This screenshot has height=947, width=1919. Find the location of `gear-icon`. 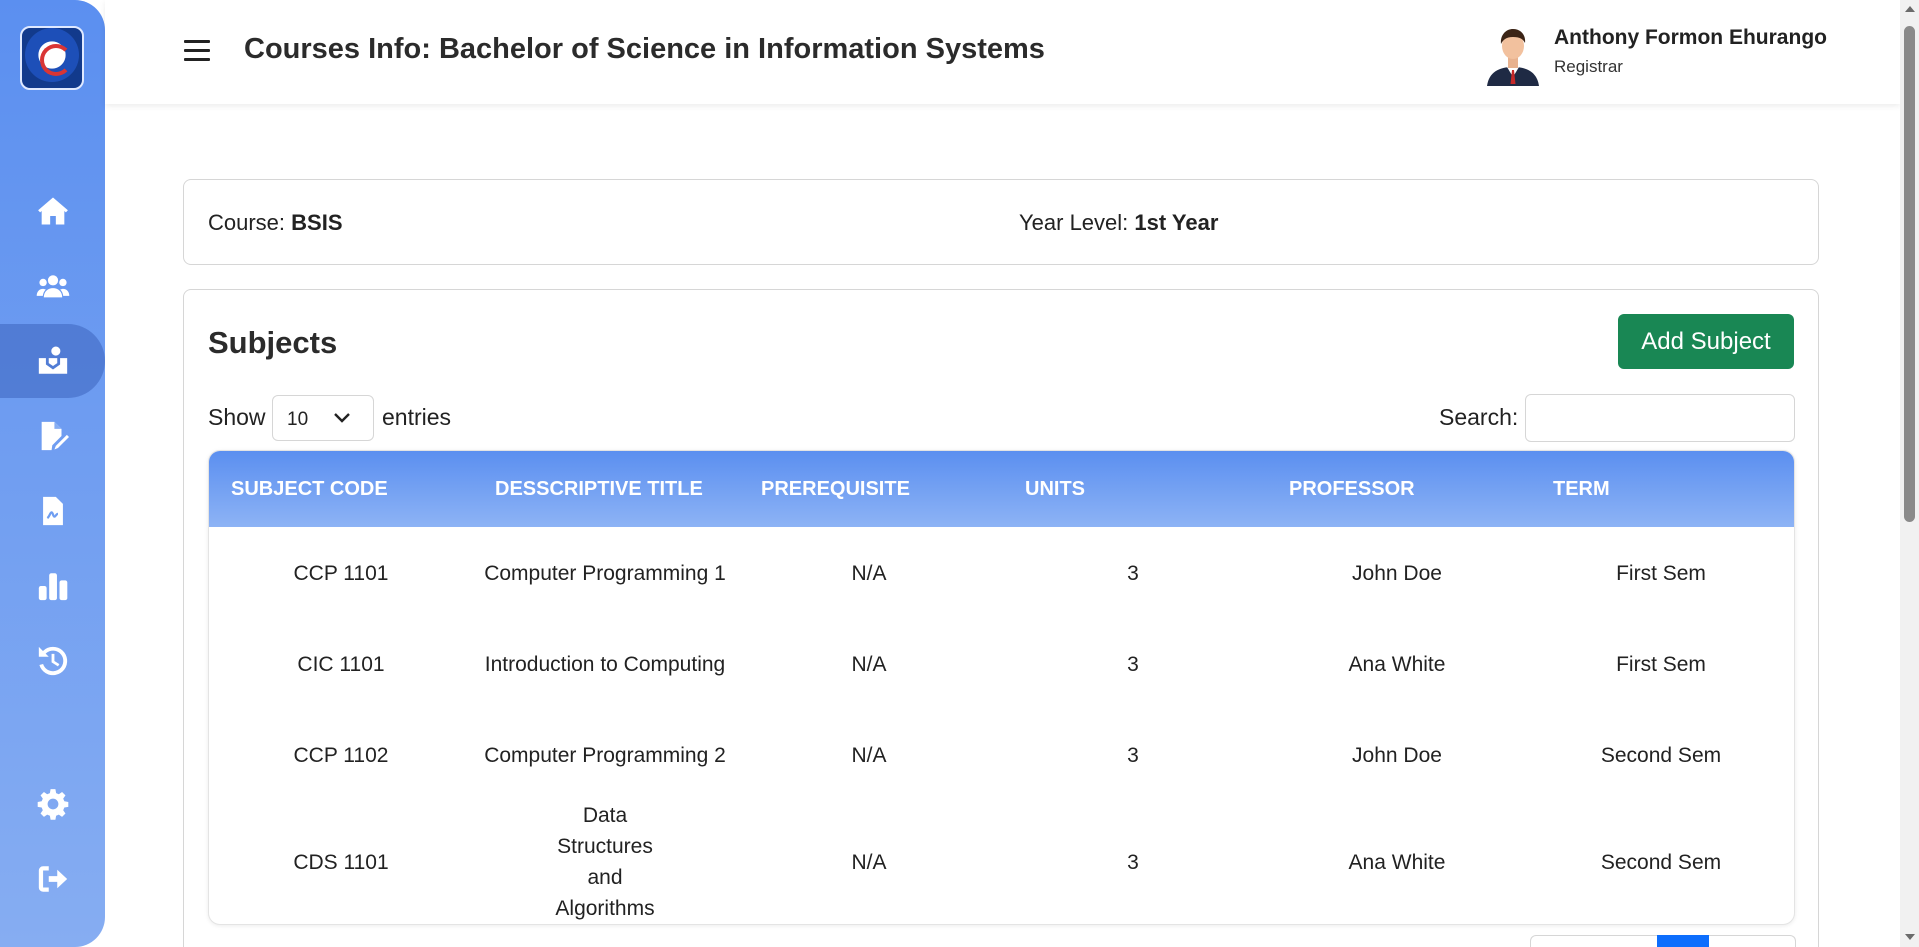

gear-icon is located at coordinates (52, 804).